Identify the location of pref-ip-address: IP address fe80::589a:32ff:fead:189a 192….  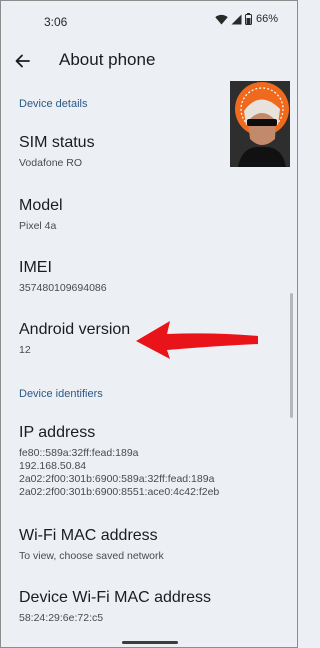
(119, 461).